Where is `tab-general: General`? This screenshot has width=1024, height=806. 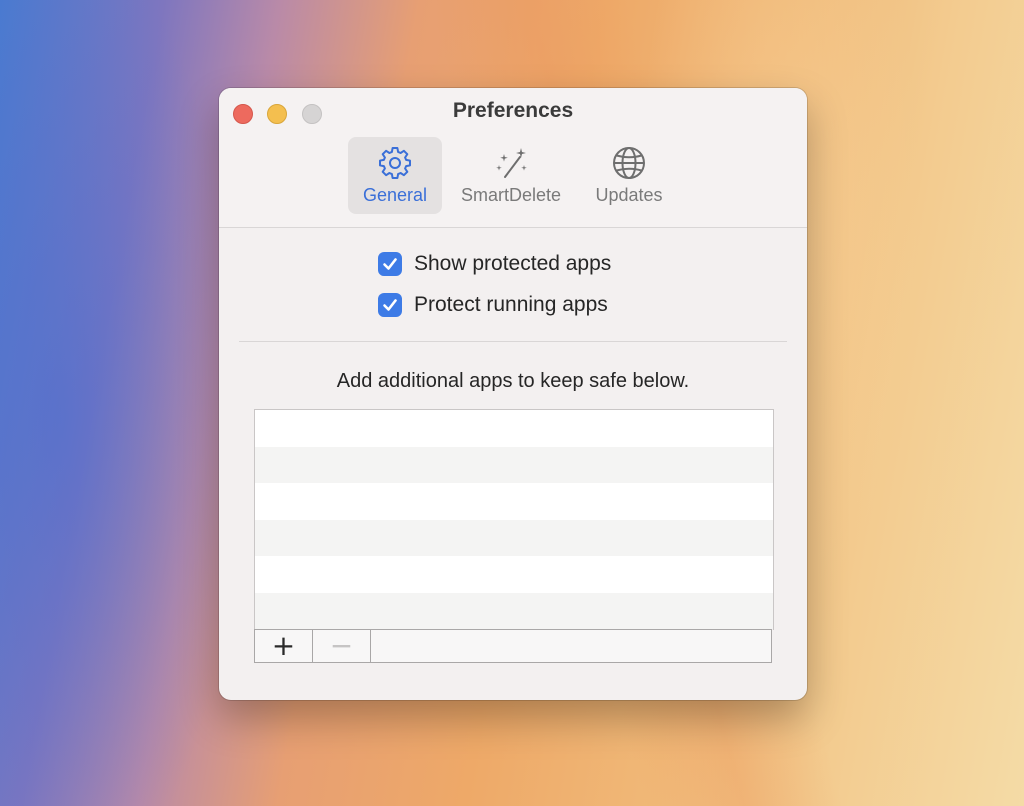 tab-general: General is located at coordinates (395, 175).